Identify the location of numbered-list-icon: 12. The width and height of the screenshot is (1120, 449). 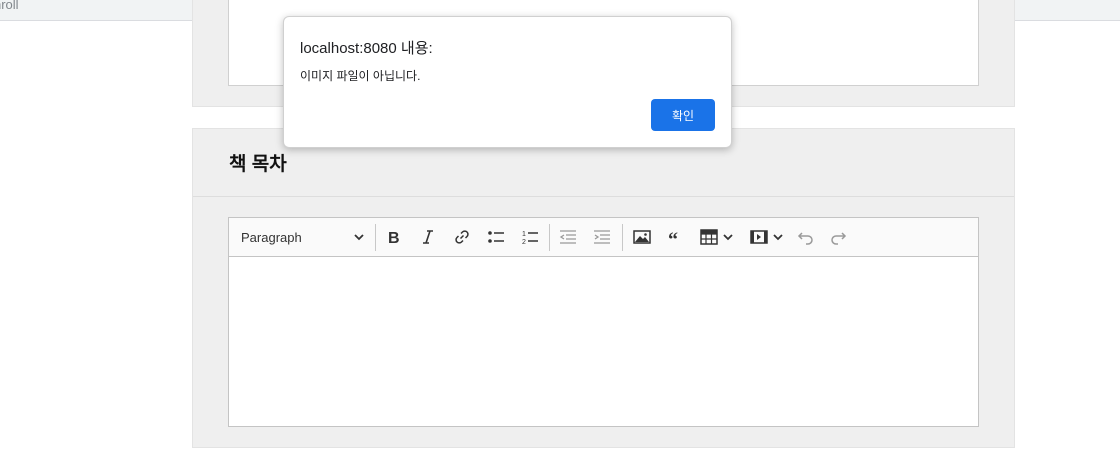
(530, 238).